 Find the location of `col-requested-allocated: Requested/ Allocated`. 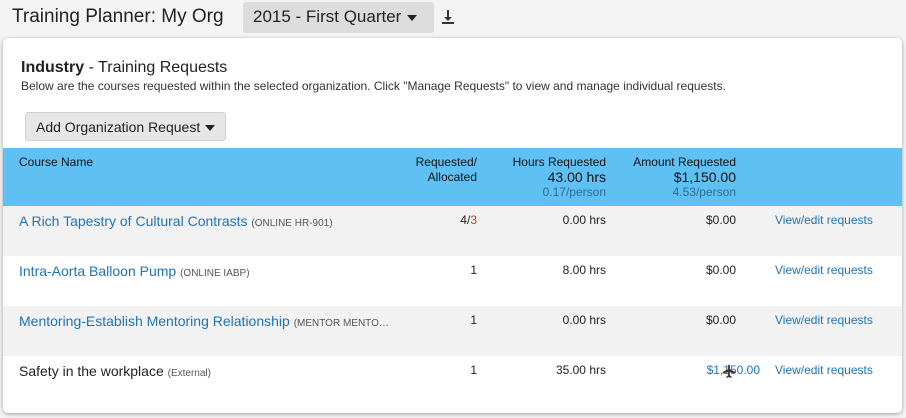

col-requested-allocated: Requested/ Allocated is located at coordinates (446, 170).